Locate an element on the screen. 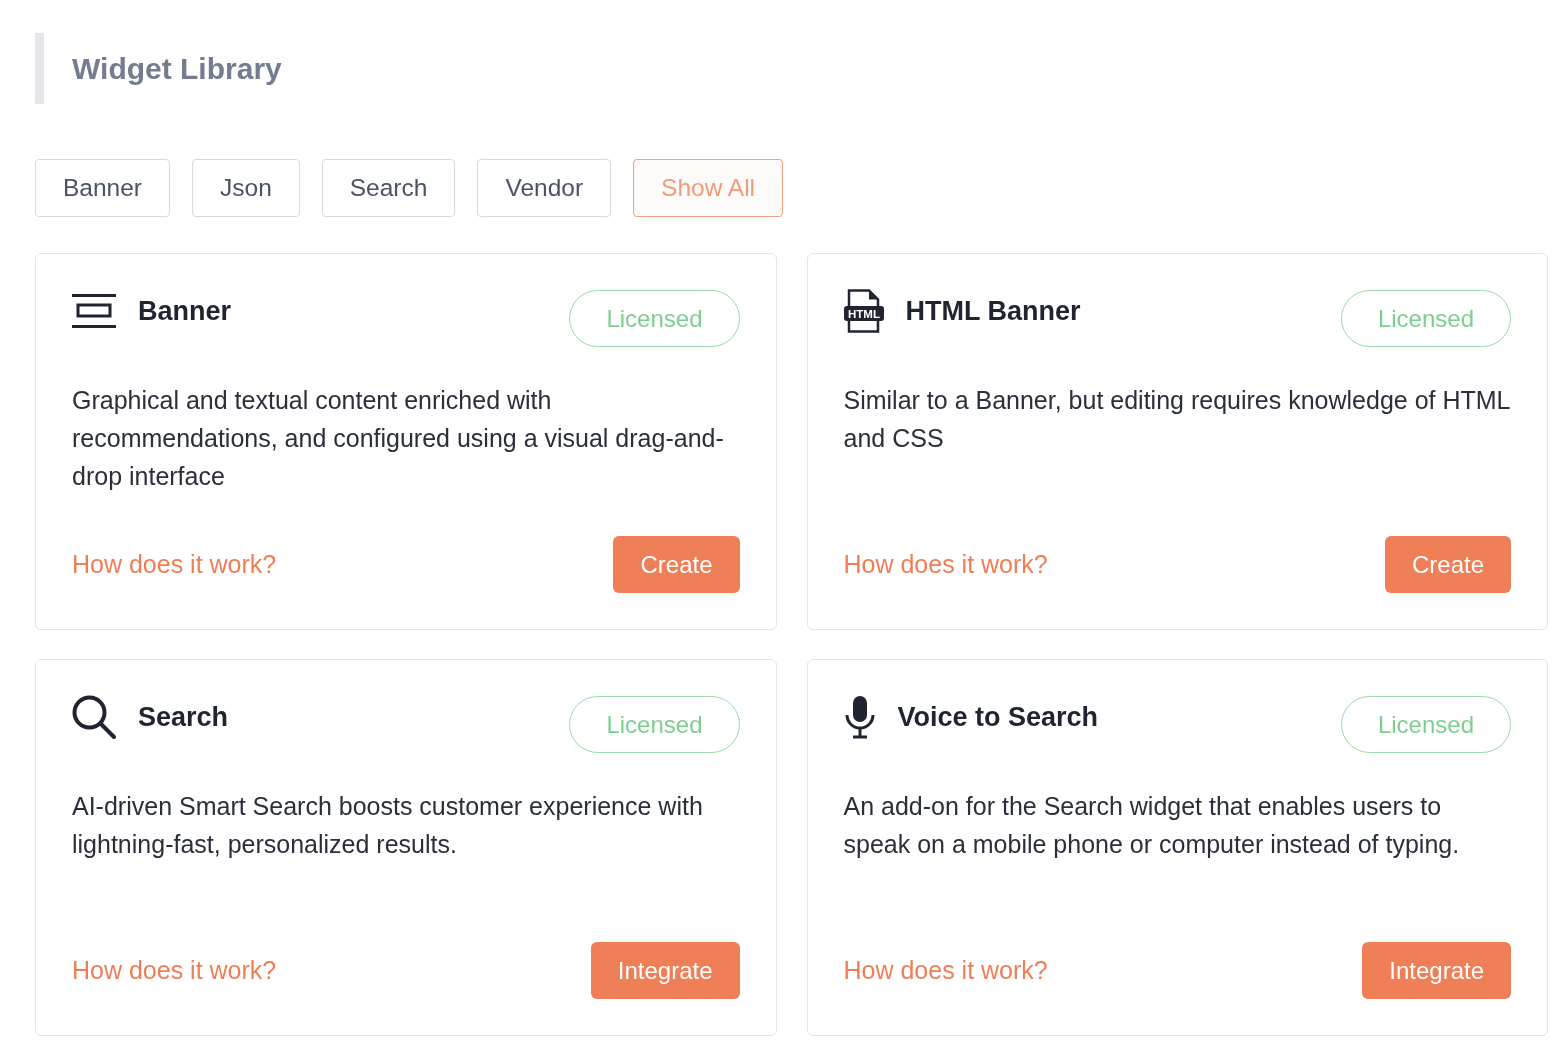  filter-button: Json is located at coordinates (246, 188).